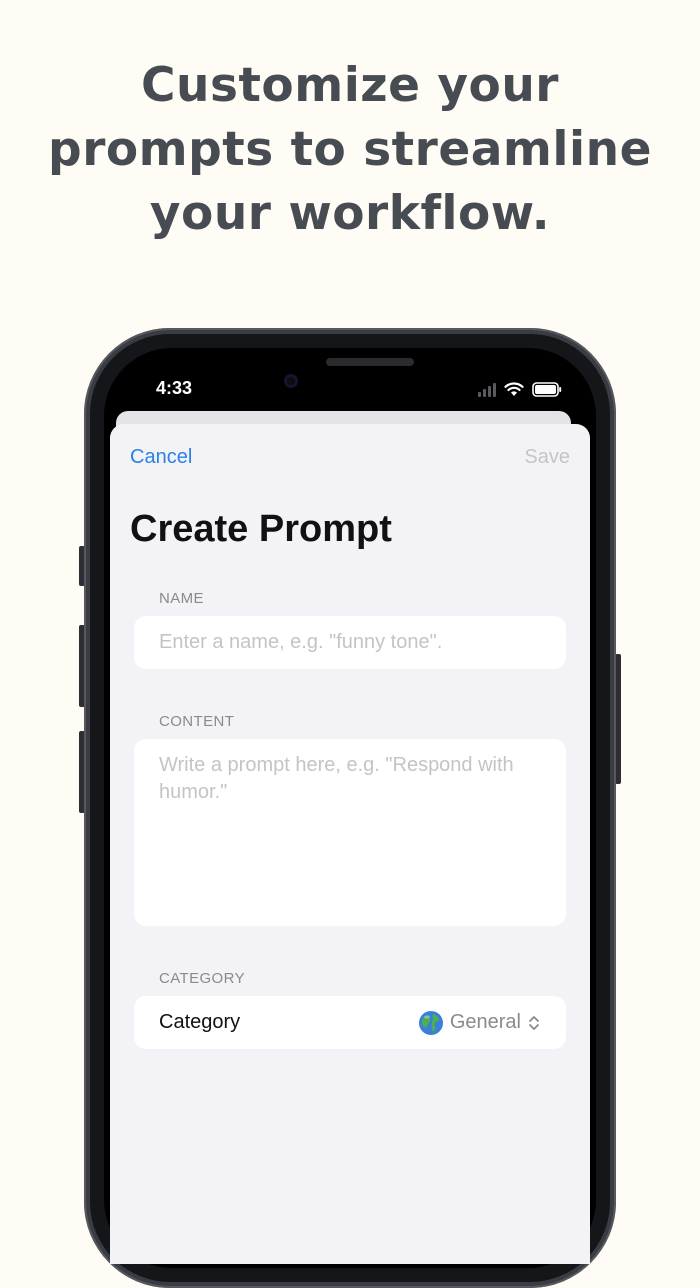  What do you see at coordinates (350, 642) in the screenshot?
I see `name-input` at bounding box center [350, 642].